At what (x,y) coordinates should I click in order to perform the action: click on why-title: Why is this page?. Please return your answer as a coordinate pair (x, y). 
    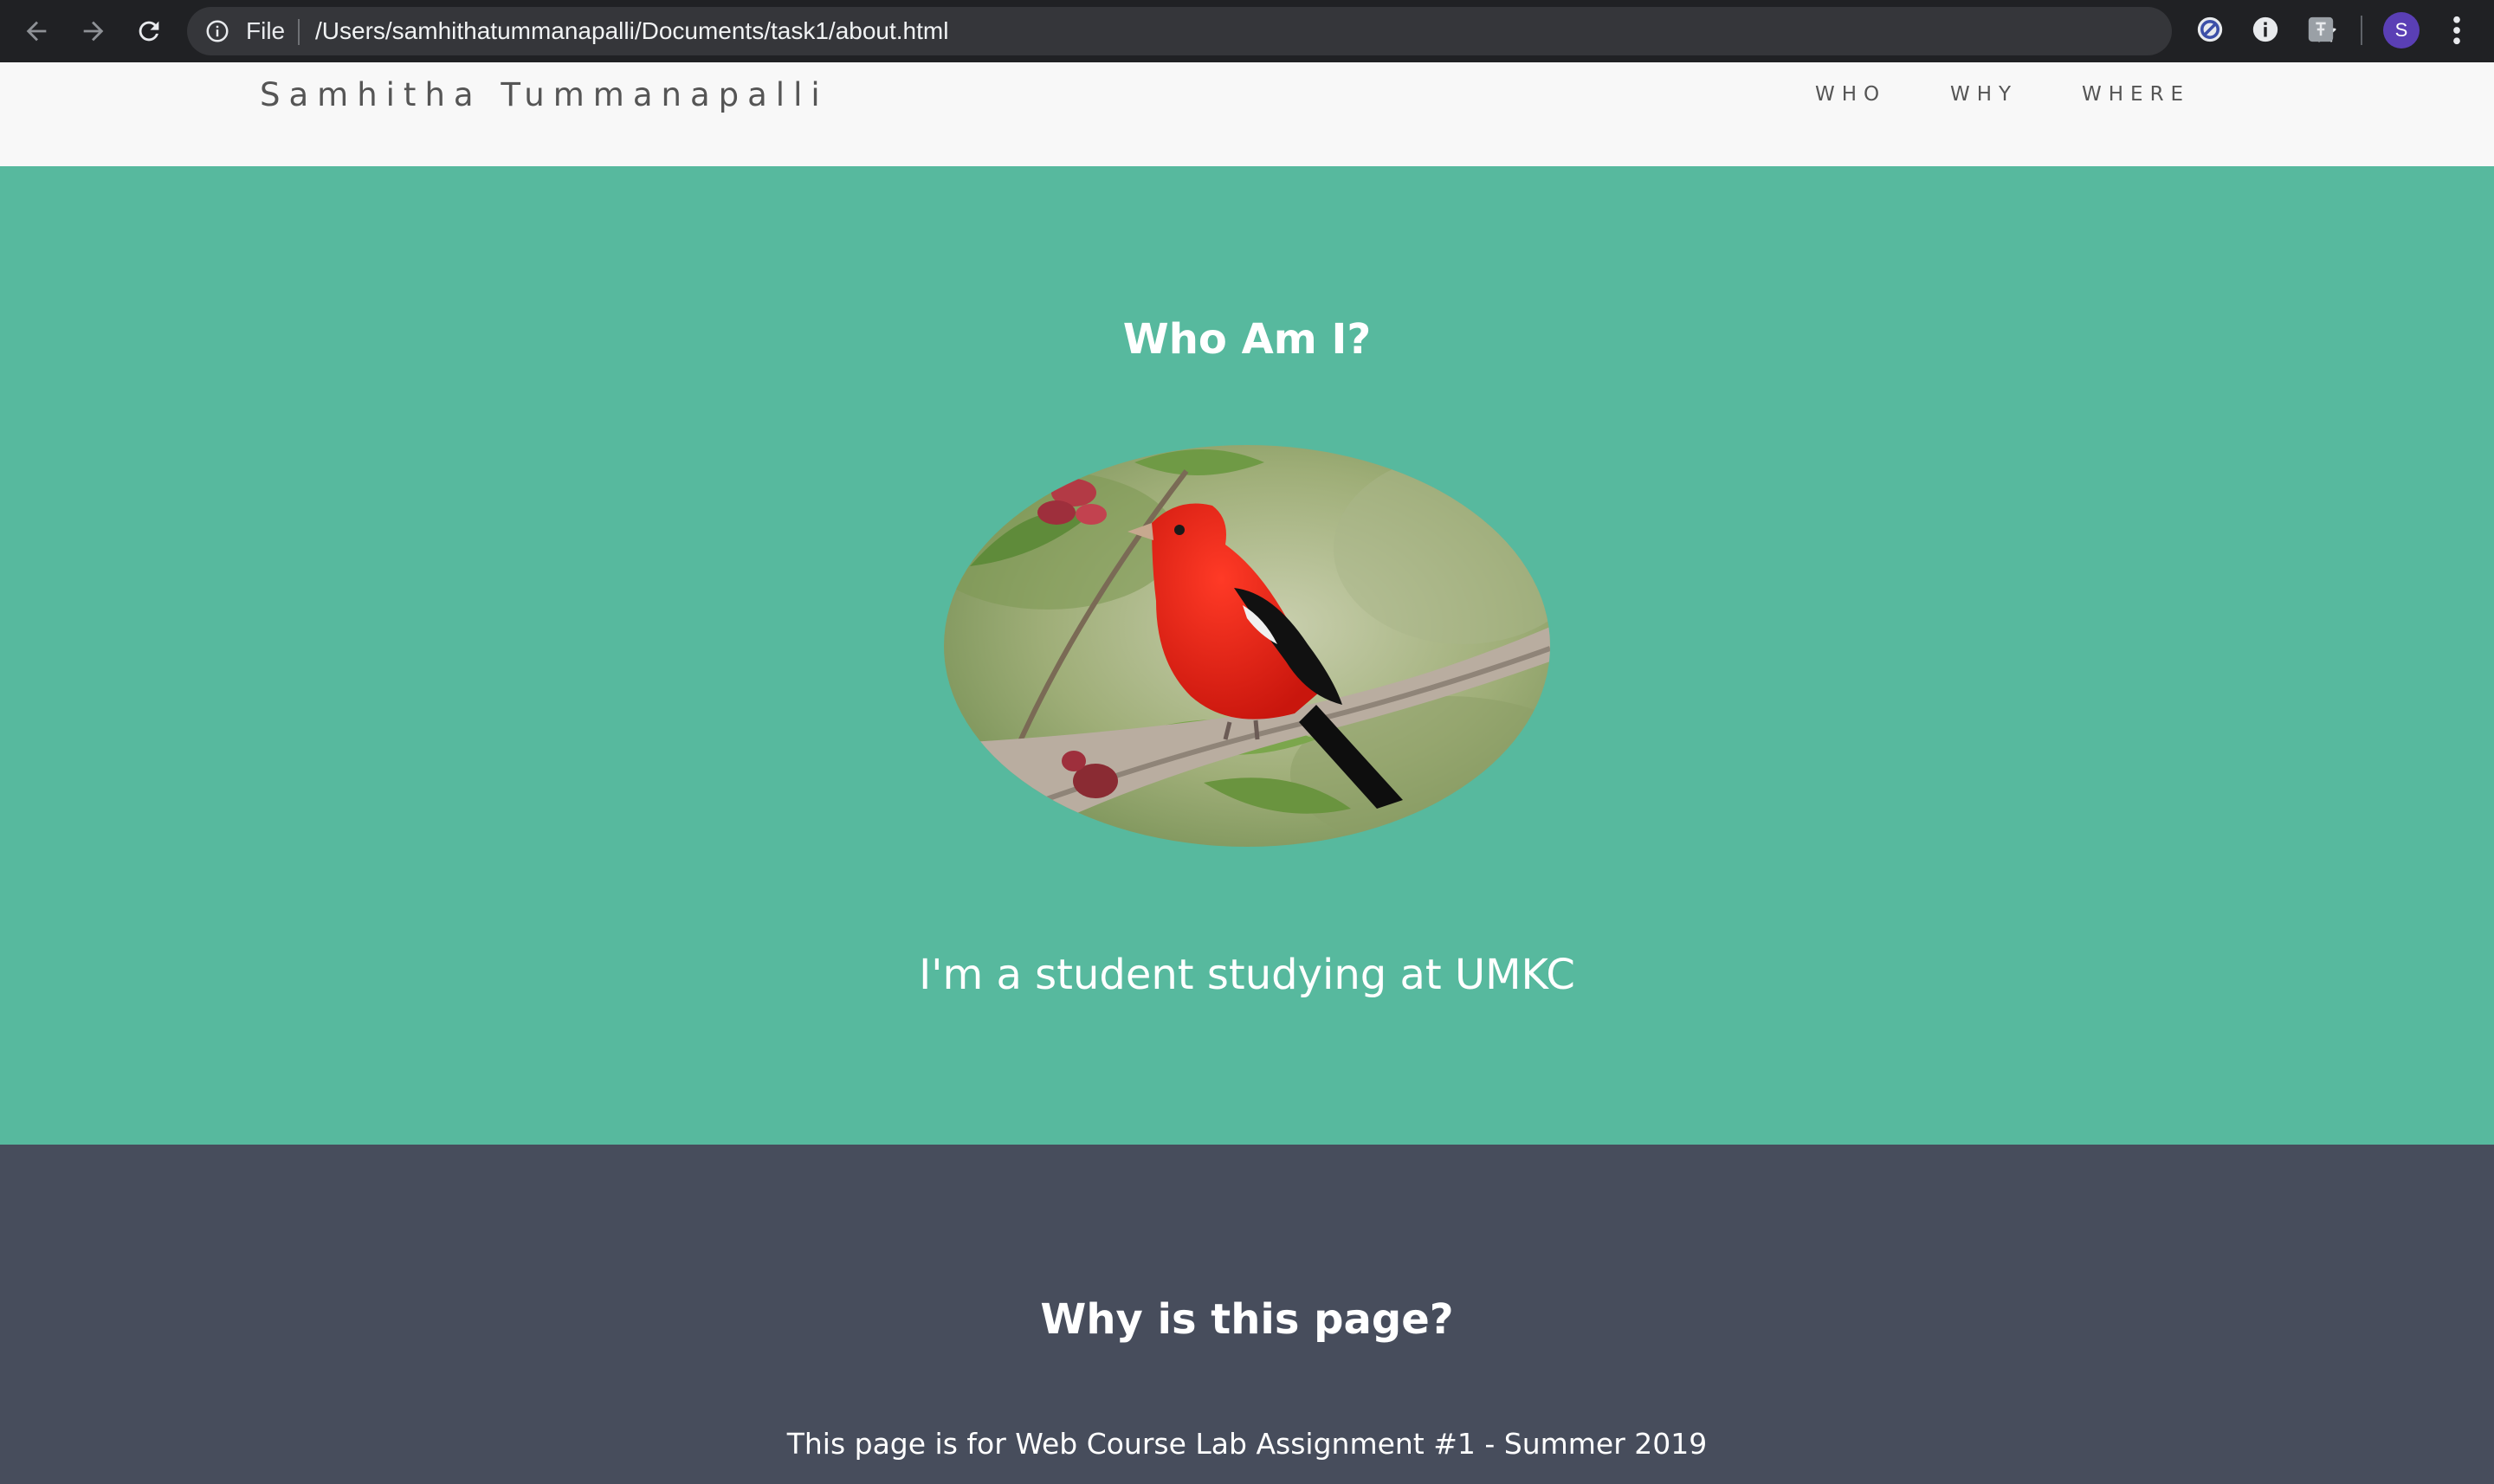
    Looking at the image, I should click on (1247, 1319).